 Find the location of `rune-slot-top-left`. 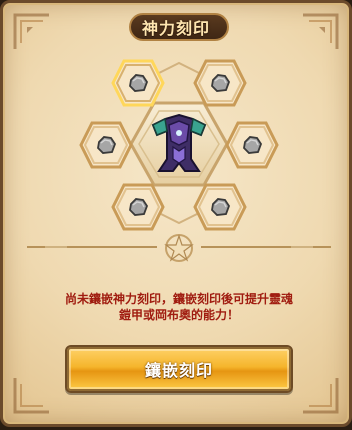

rune-slot-top-left is located at coordinates (138, 83).